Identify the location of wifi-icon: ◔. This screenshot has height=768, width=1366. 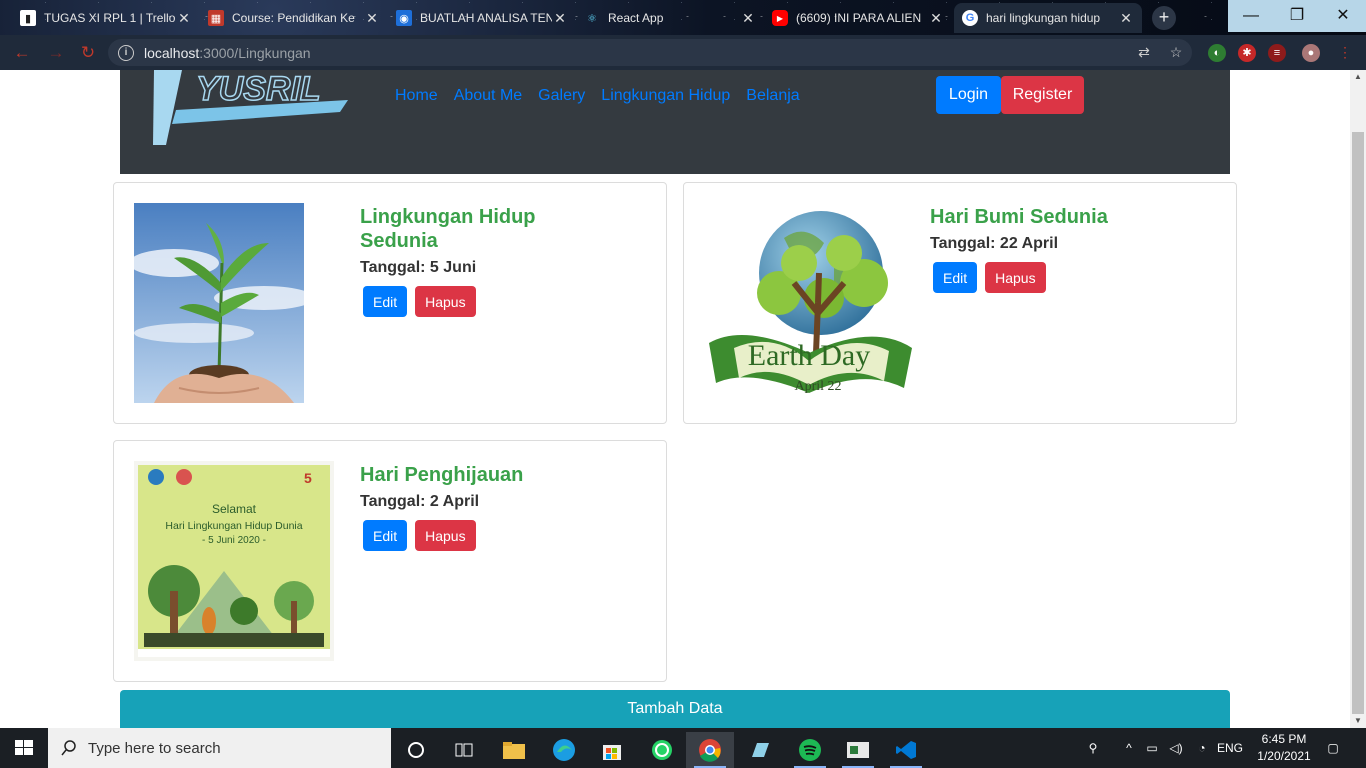
(1202, 748).